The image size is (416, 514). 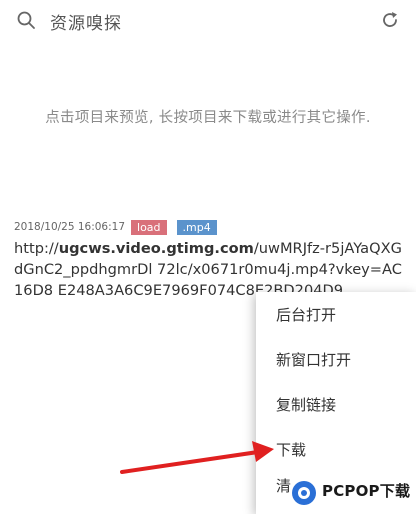 I want to click on tag-load: load, so click(x=149, y=227).